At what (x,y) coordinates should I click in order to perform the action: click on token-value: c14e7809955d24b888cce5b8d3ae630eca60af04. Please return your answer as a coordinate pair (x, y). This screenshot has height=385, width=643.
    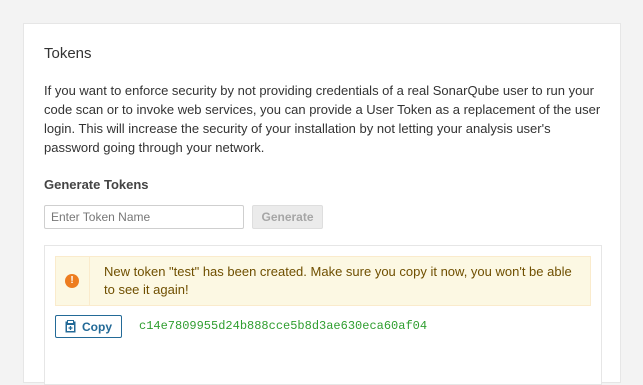
    Looking at the image, I should click on (283, 326).